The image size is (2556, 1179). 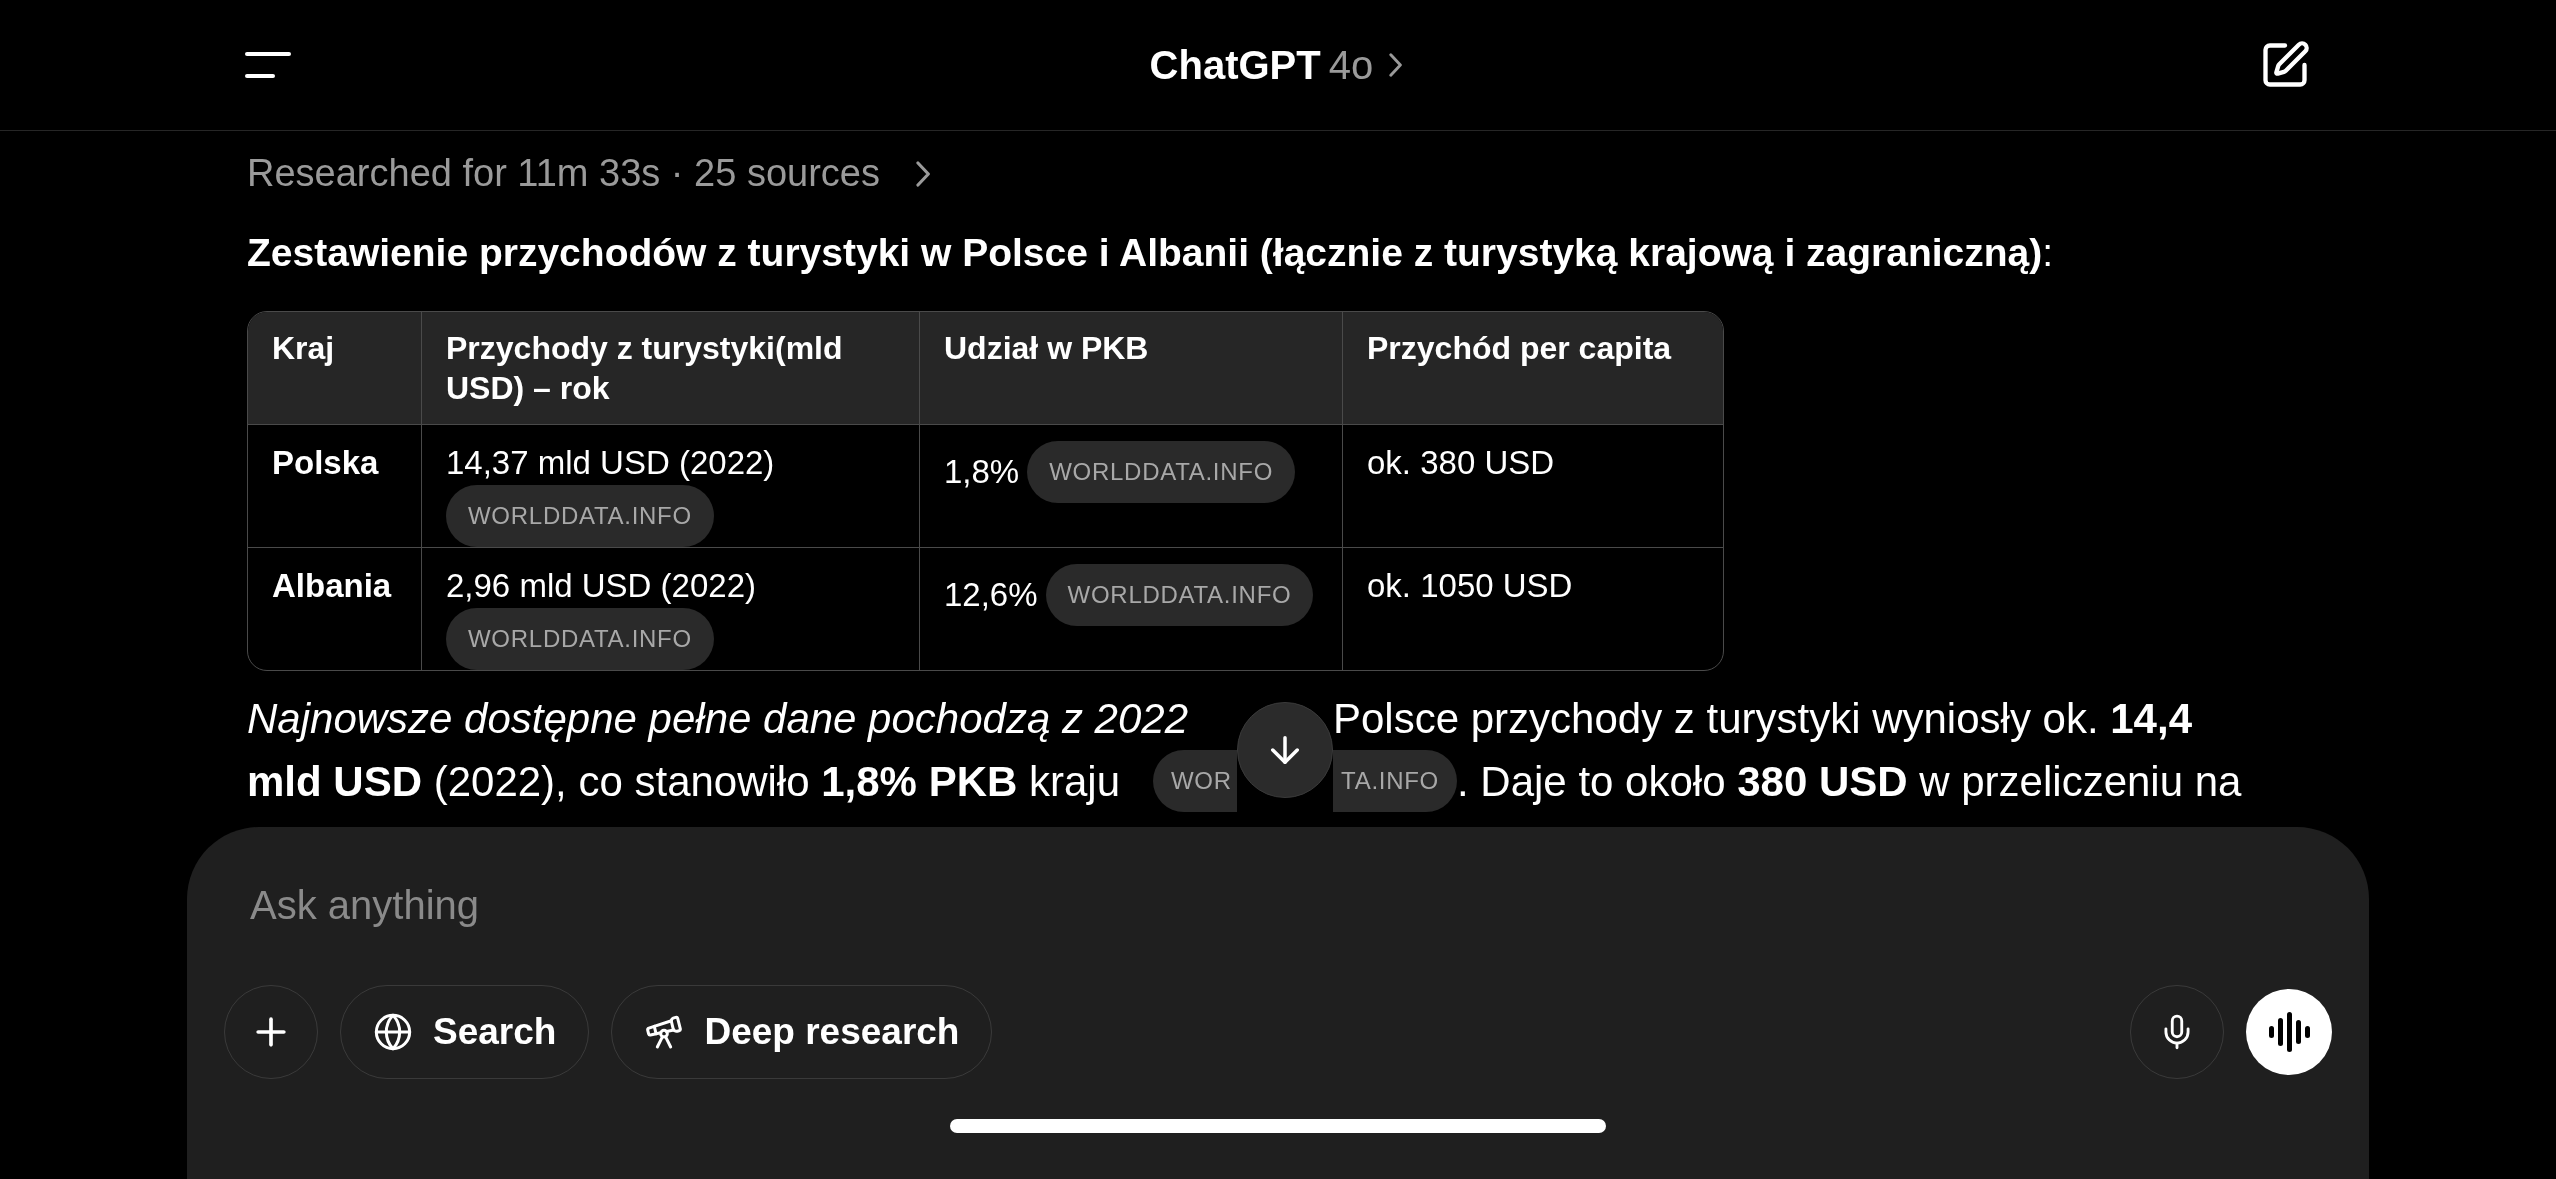 I want to click on table-cell-text: Polska, so click(x=325, y=462).